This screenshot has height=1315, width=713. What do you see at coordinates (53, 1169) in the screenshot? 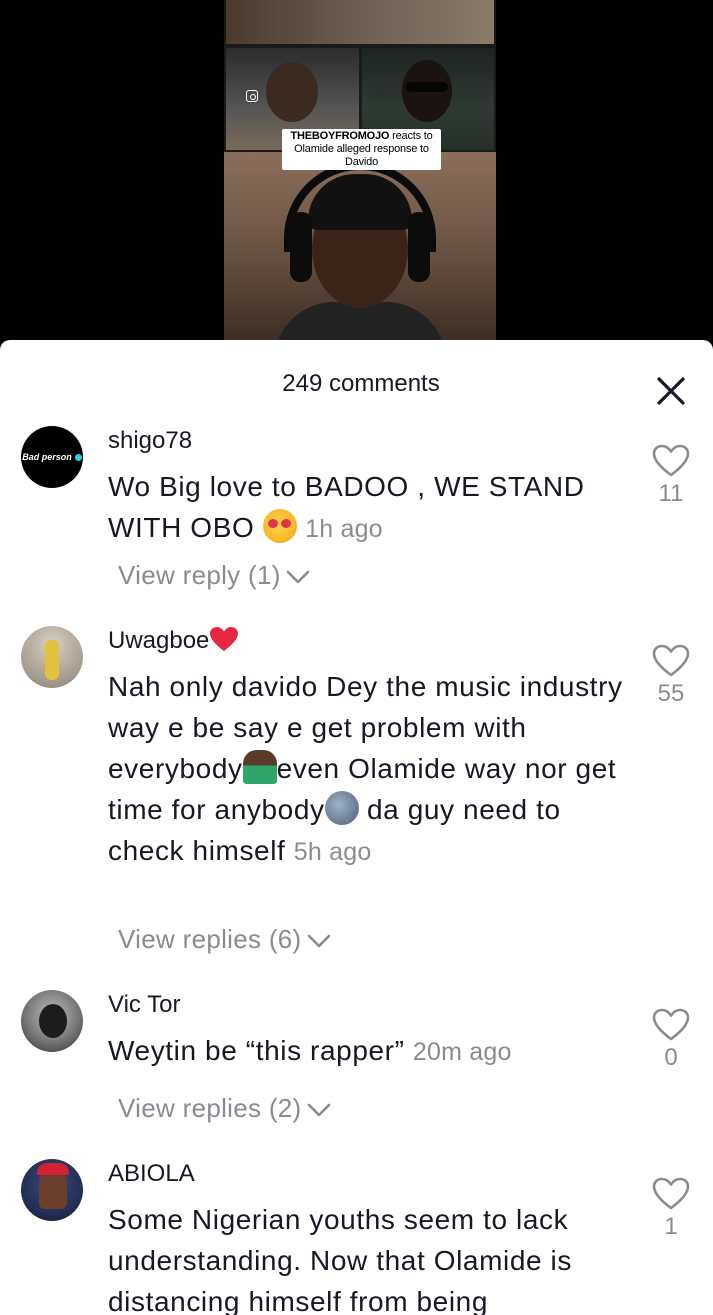
I see `avatar-cap` at bounding box center [53, 1169].